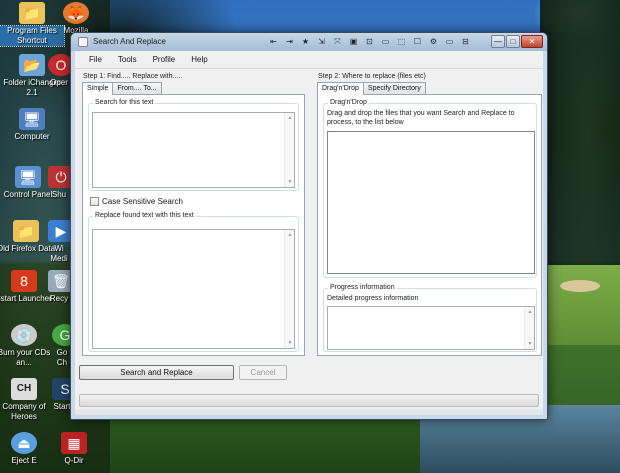 The height and width of the screenshot is (473, 620). I want to click on desktop-icon-label: Start, so click(62, 406).